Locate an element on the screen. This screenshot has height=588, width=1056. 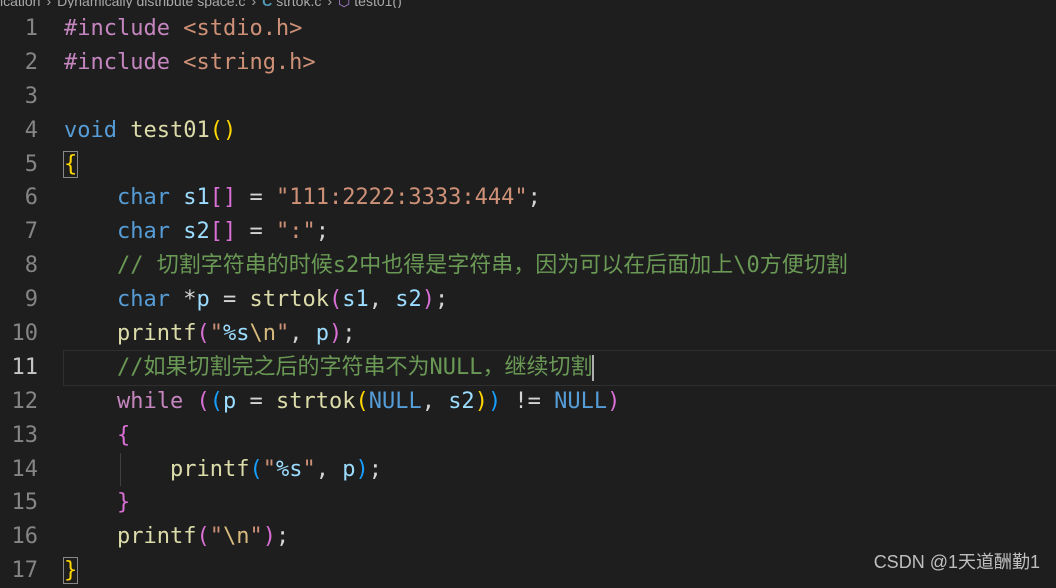
code-line: void test01() is located at coordinates (560, 131).